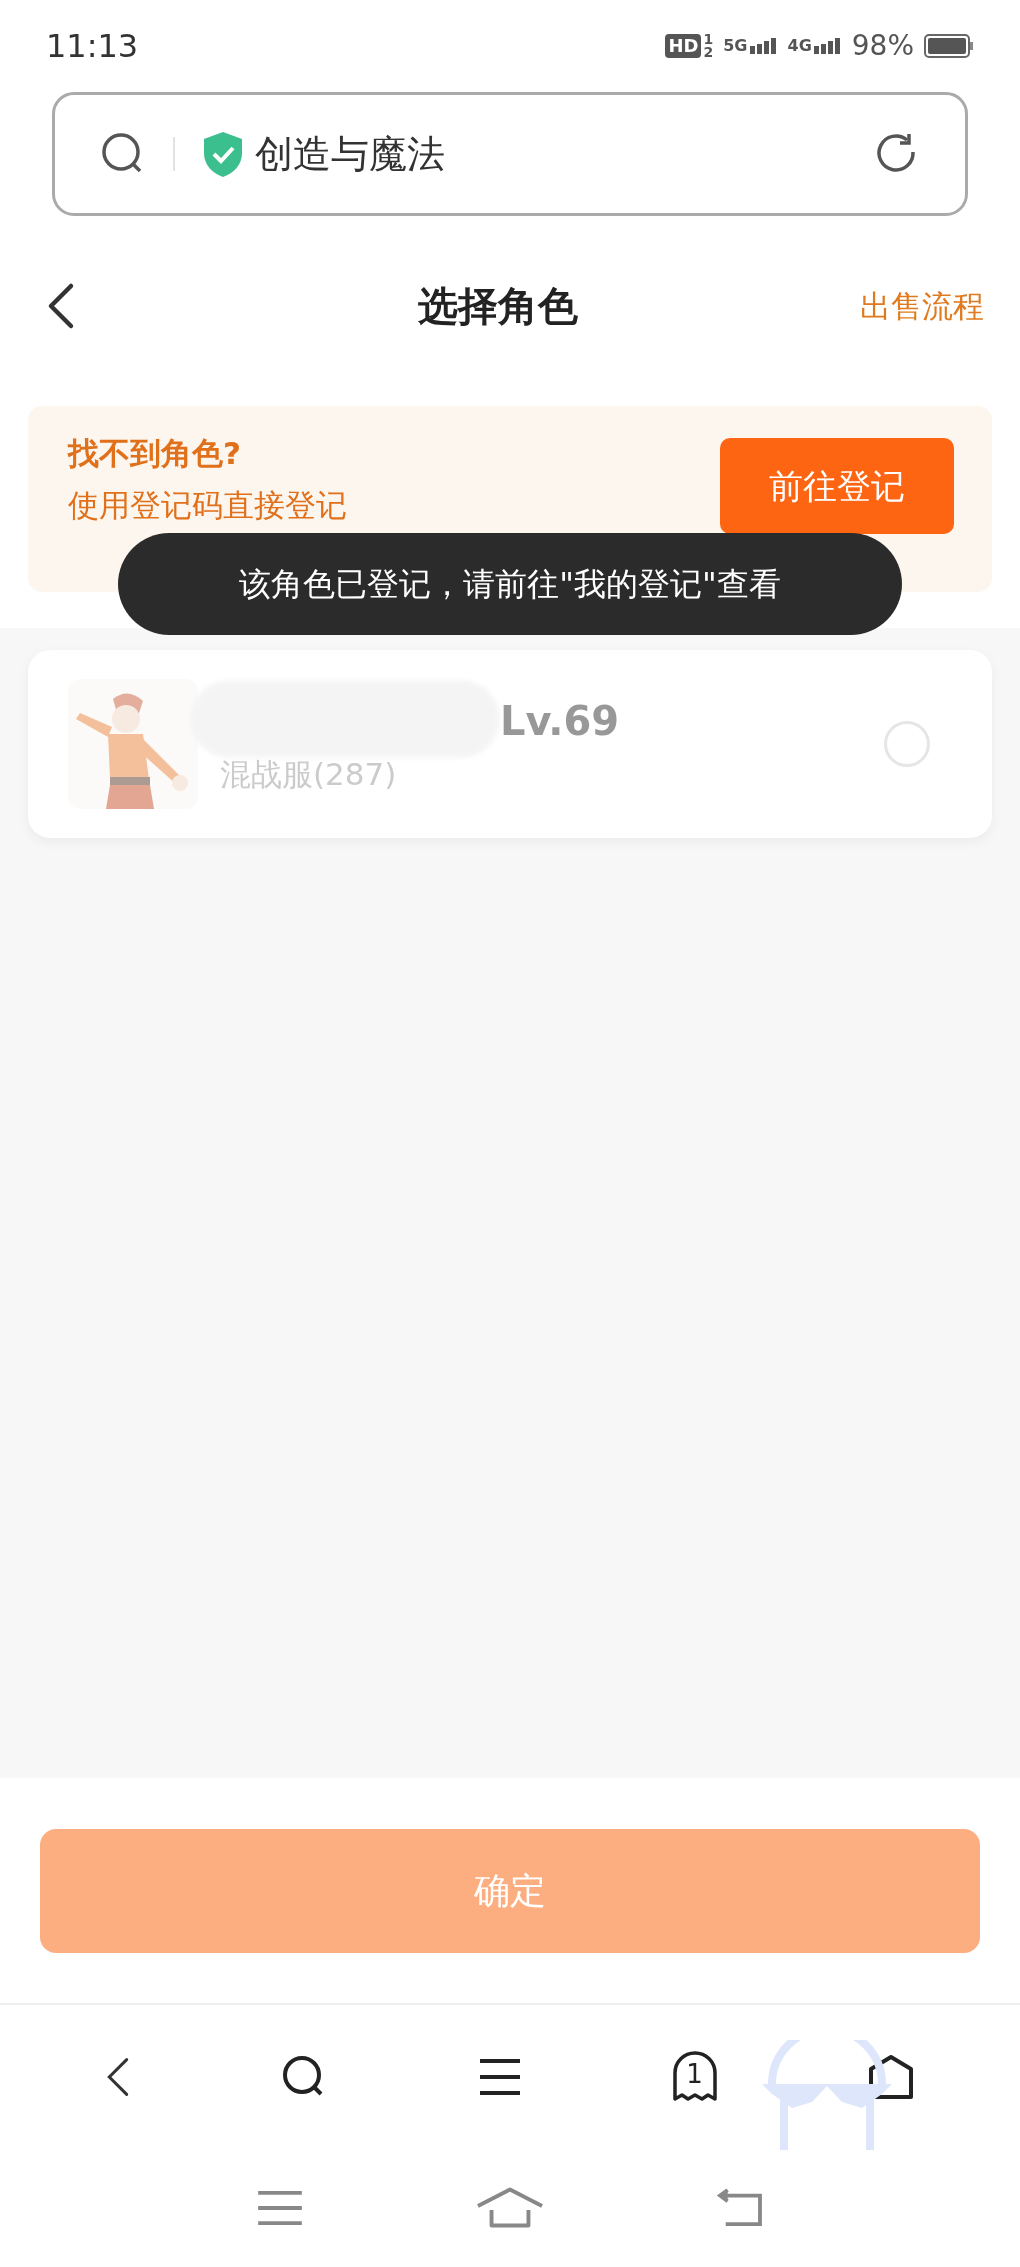 The height and width of the screenshot is (2267, 1020). What do you see at coordinates (207, 505) in the screenshot?
I see `banner-subtitle: 使用登记码直接登记` at bounding box center [207, 505].